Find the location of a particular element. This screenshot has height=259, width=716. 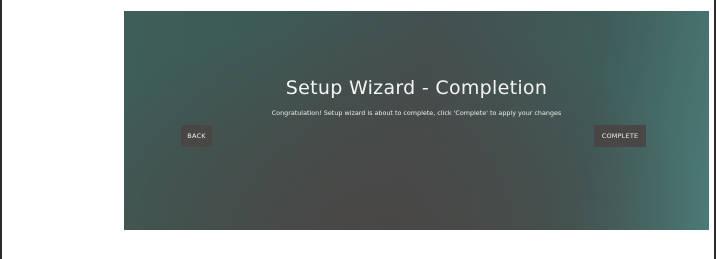

wizard-title: Setup Wizard - Completion is located at coordinates (416, 88).